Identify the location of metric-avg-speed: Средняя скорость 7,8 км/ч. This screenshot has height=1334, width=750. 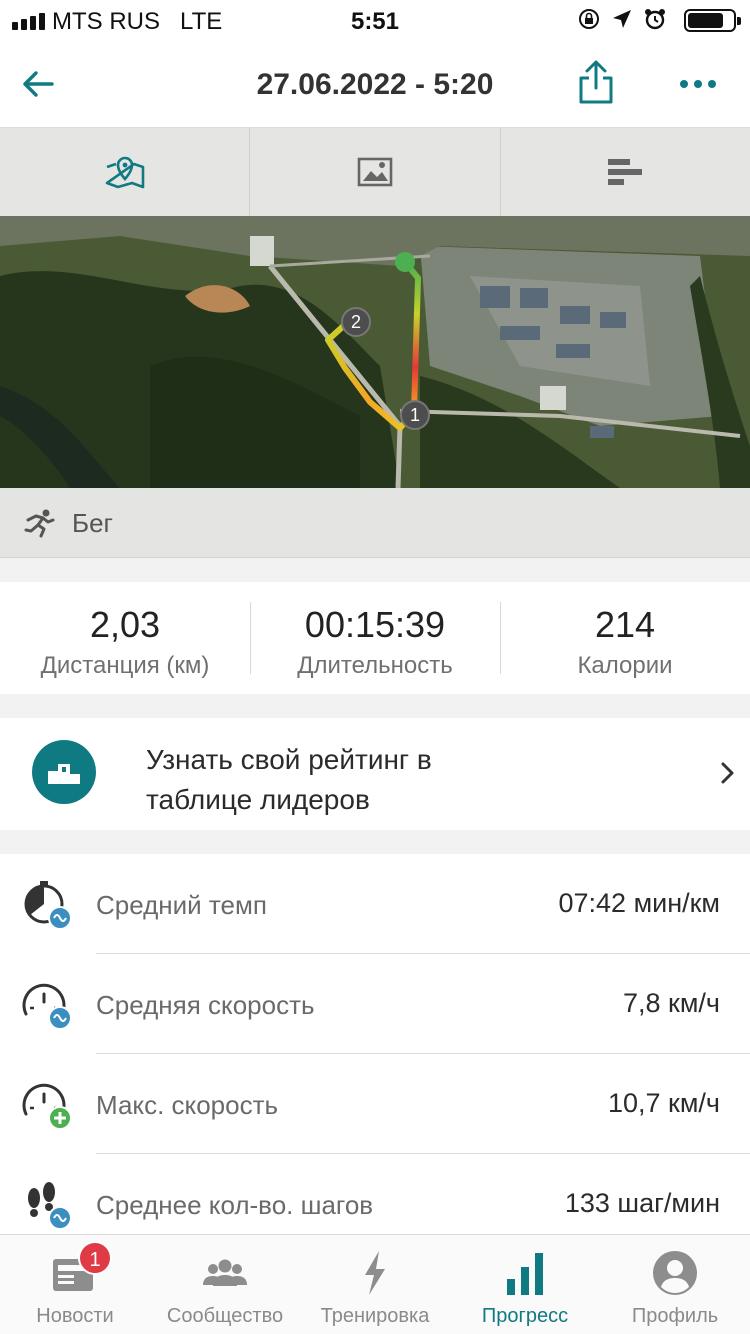
(375, 1004).